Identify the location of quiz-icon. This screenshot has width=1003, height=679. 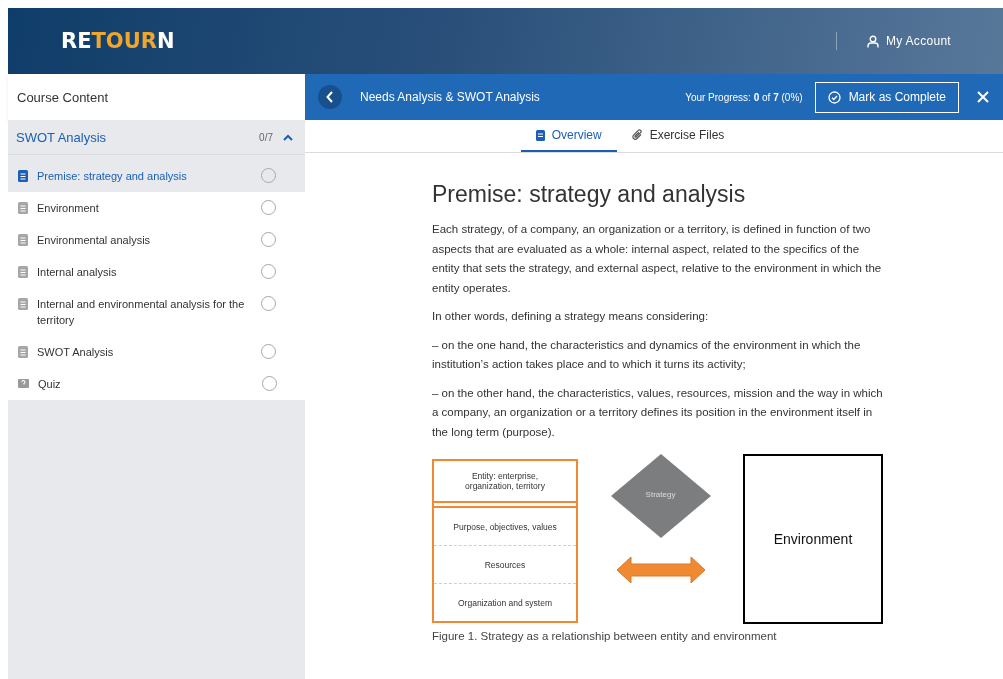
(23, 383).